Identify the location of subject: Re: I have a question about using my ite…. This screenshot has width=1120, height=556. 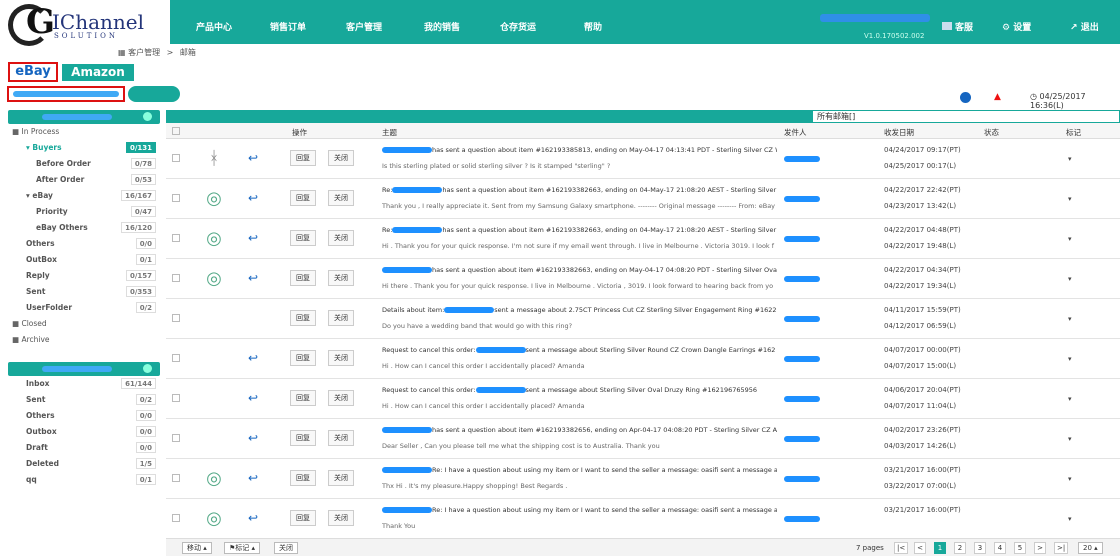
(579, 470).